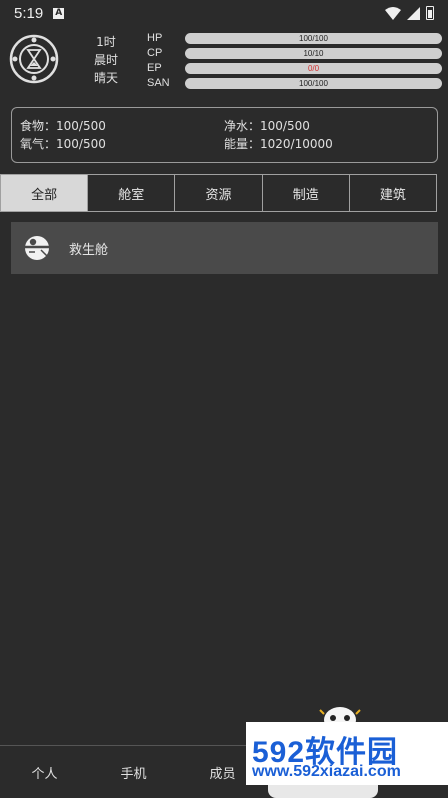 The image size is (448, 798). Describe the element at coordinates (155, 37) in the screenshot. I see `stat-label: HP` at that location.